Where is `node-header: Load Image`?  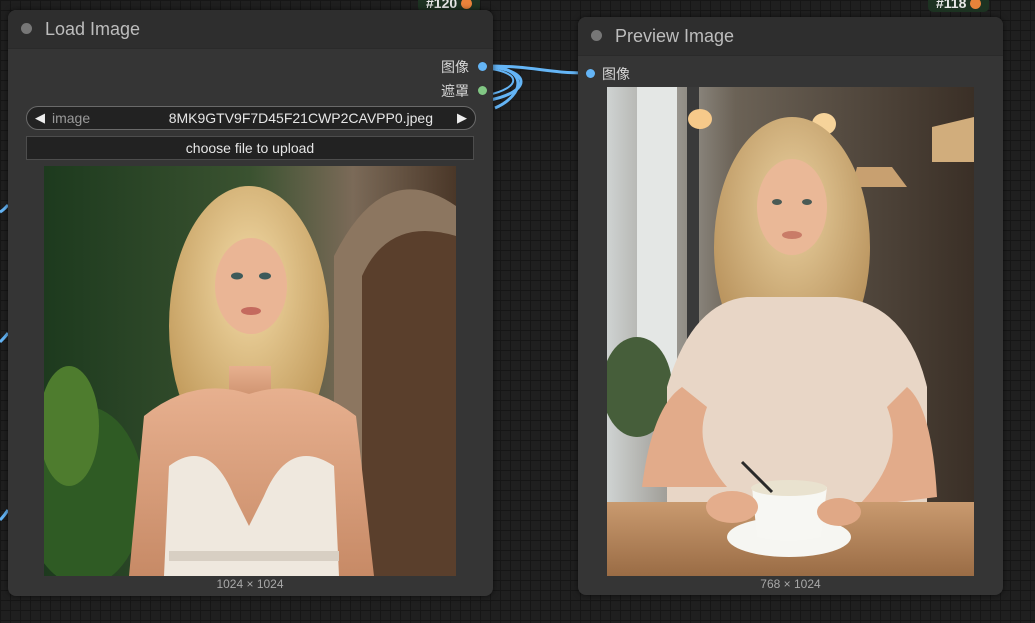
node-header: Load Image is located at coordinates (250, 29).